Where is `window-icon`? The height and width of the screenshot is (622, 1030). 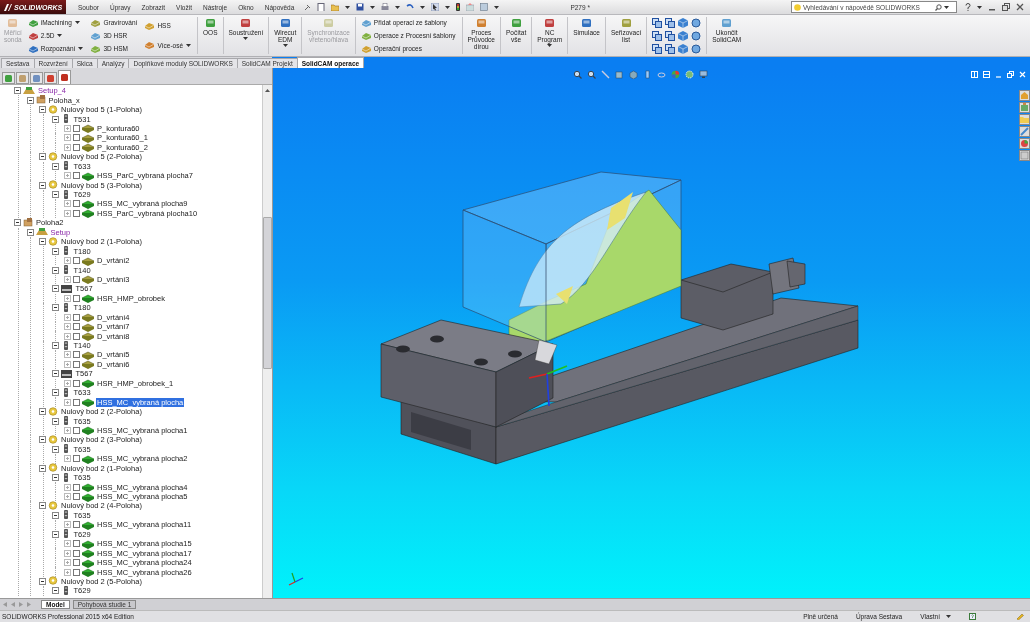 window-icon is located at coordinates (484, 7).